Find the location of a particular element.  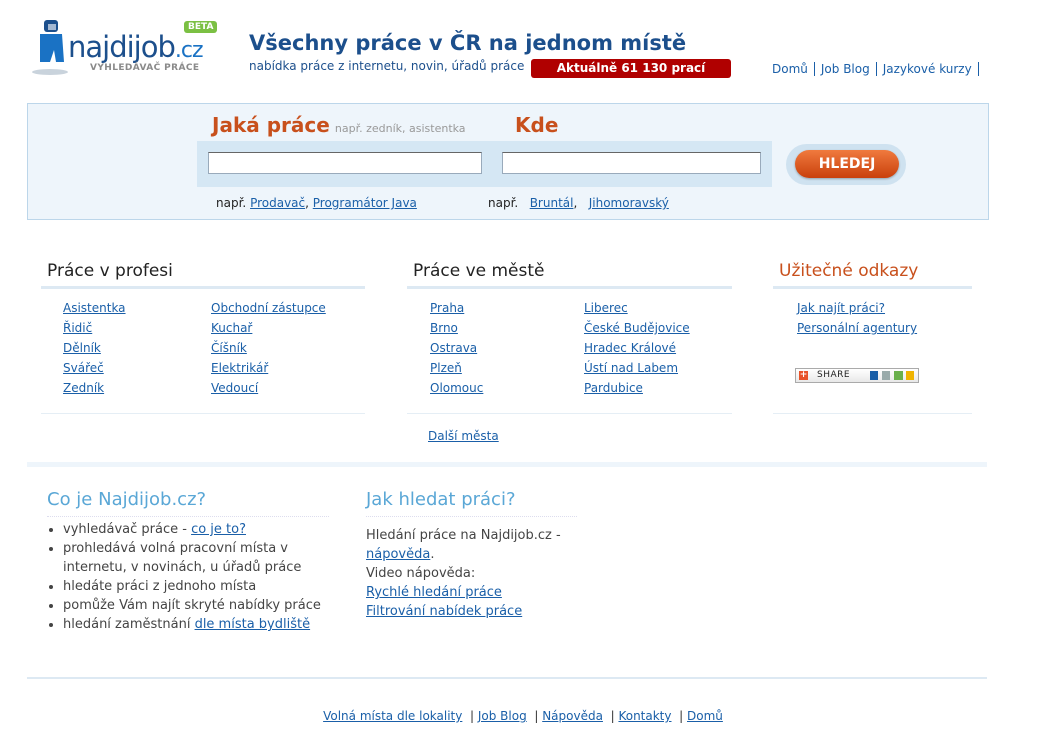

profese-link: Řidič is located at coordinates (77, 328).